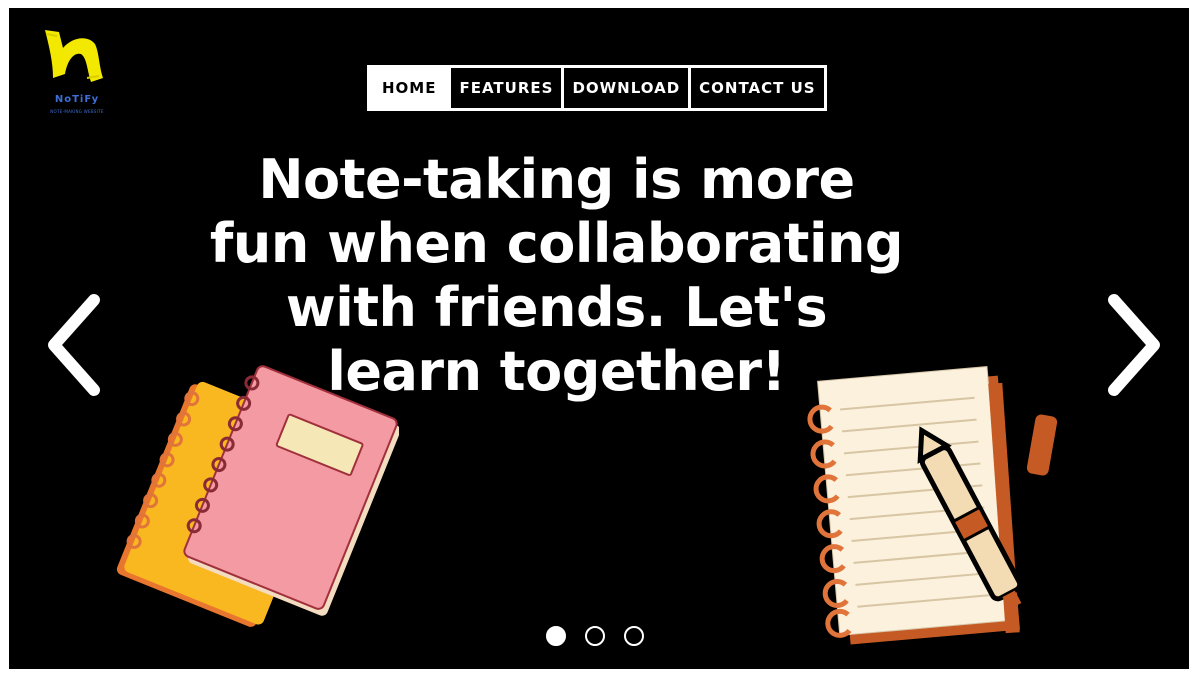  I want to click on nav-contact-us: CONTACT US, so click(756, 88).